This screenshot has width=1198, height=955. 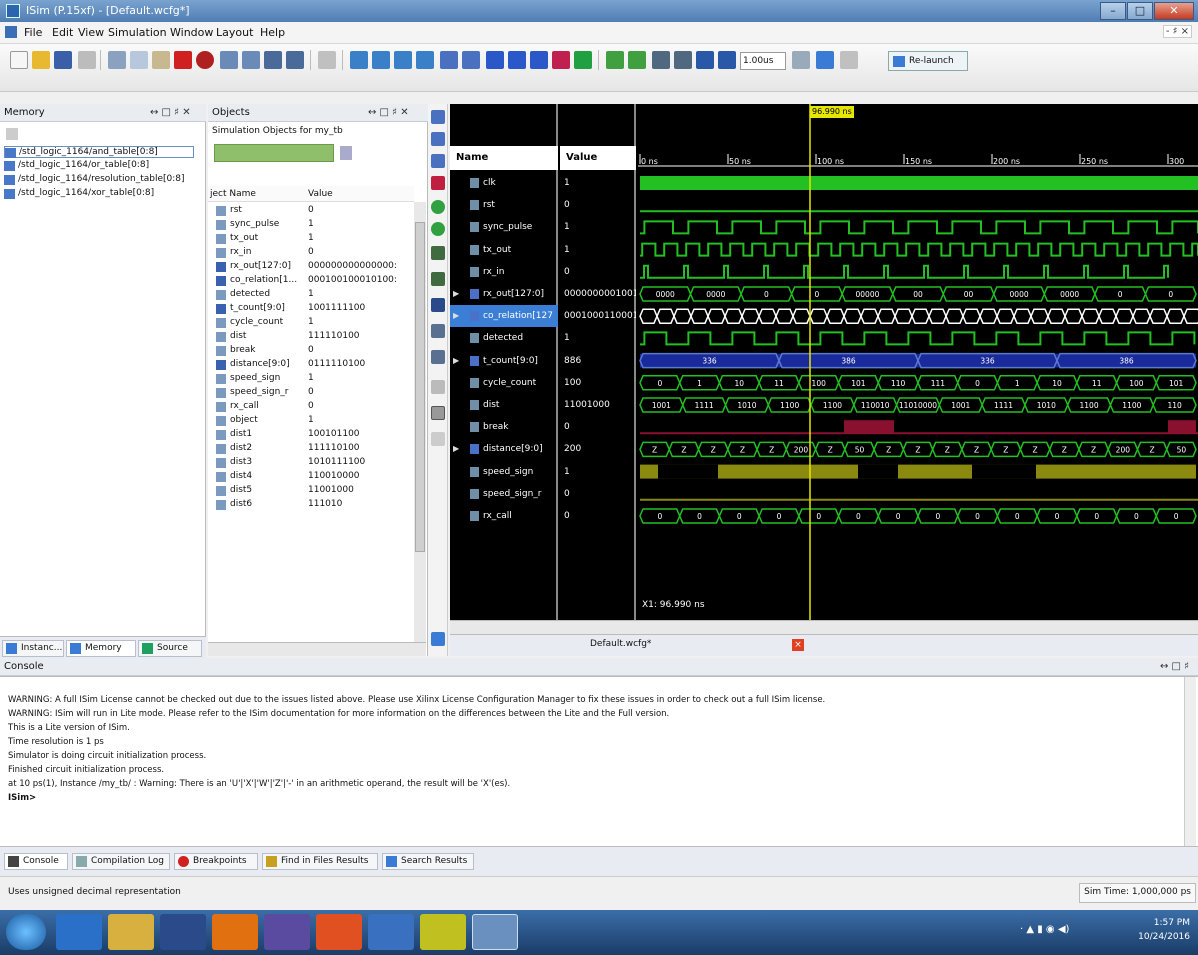 I want to click on minimize-button: –, so click(x=1113, y=11).